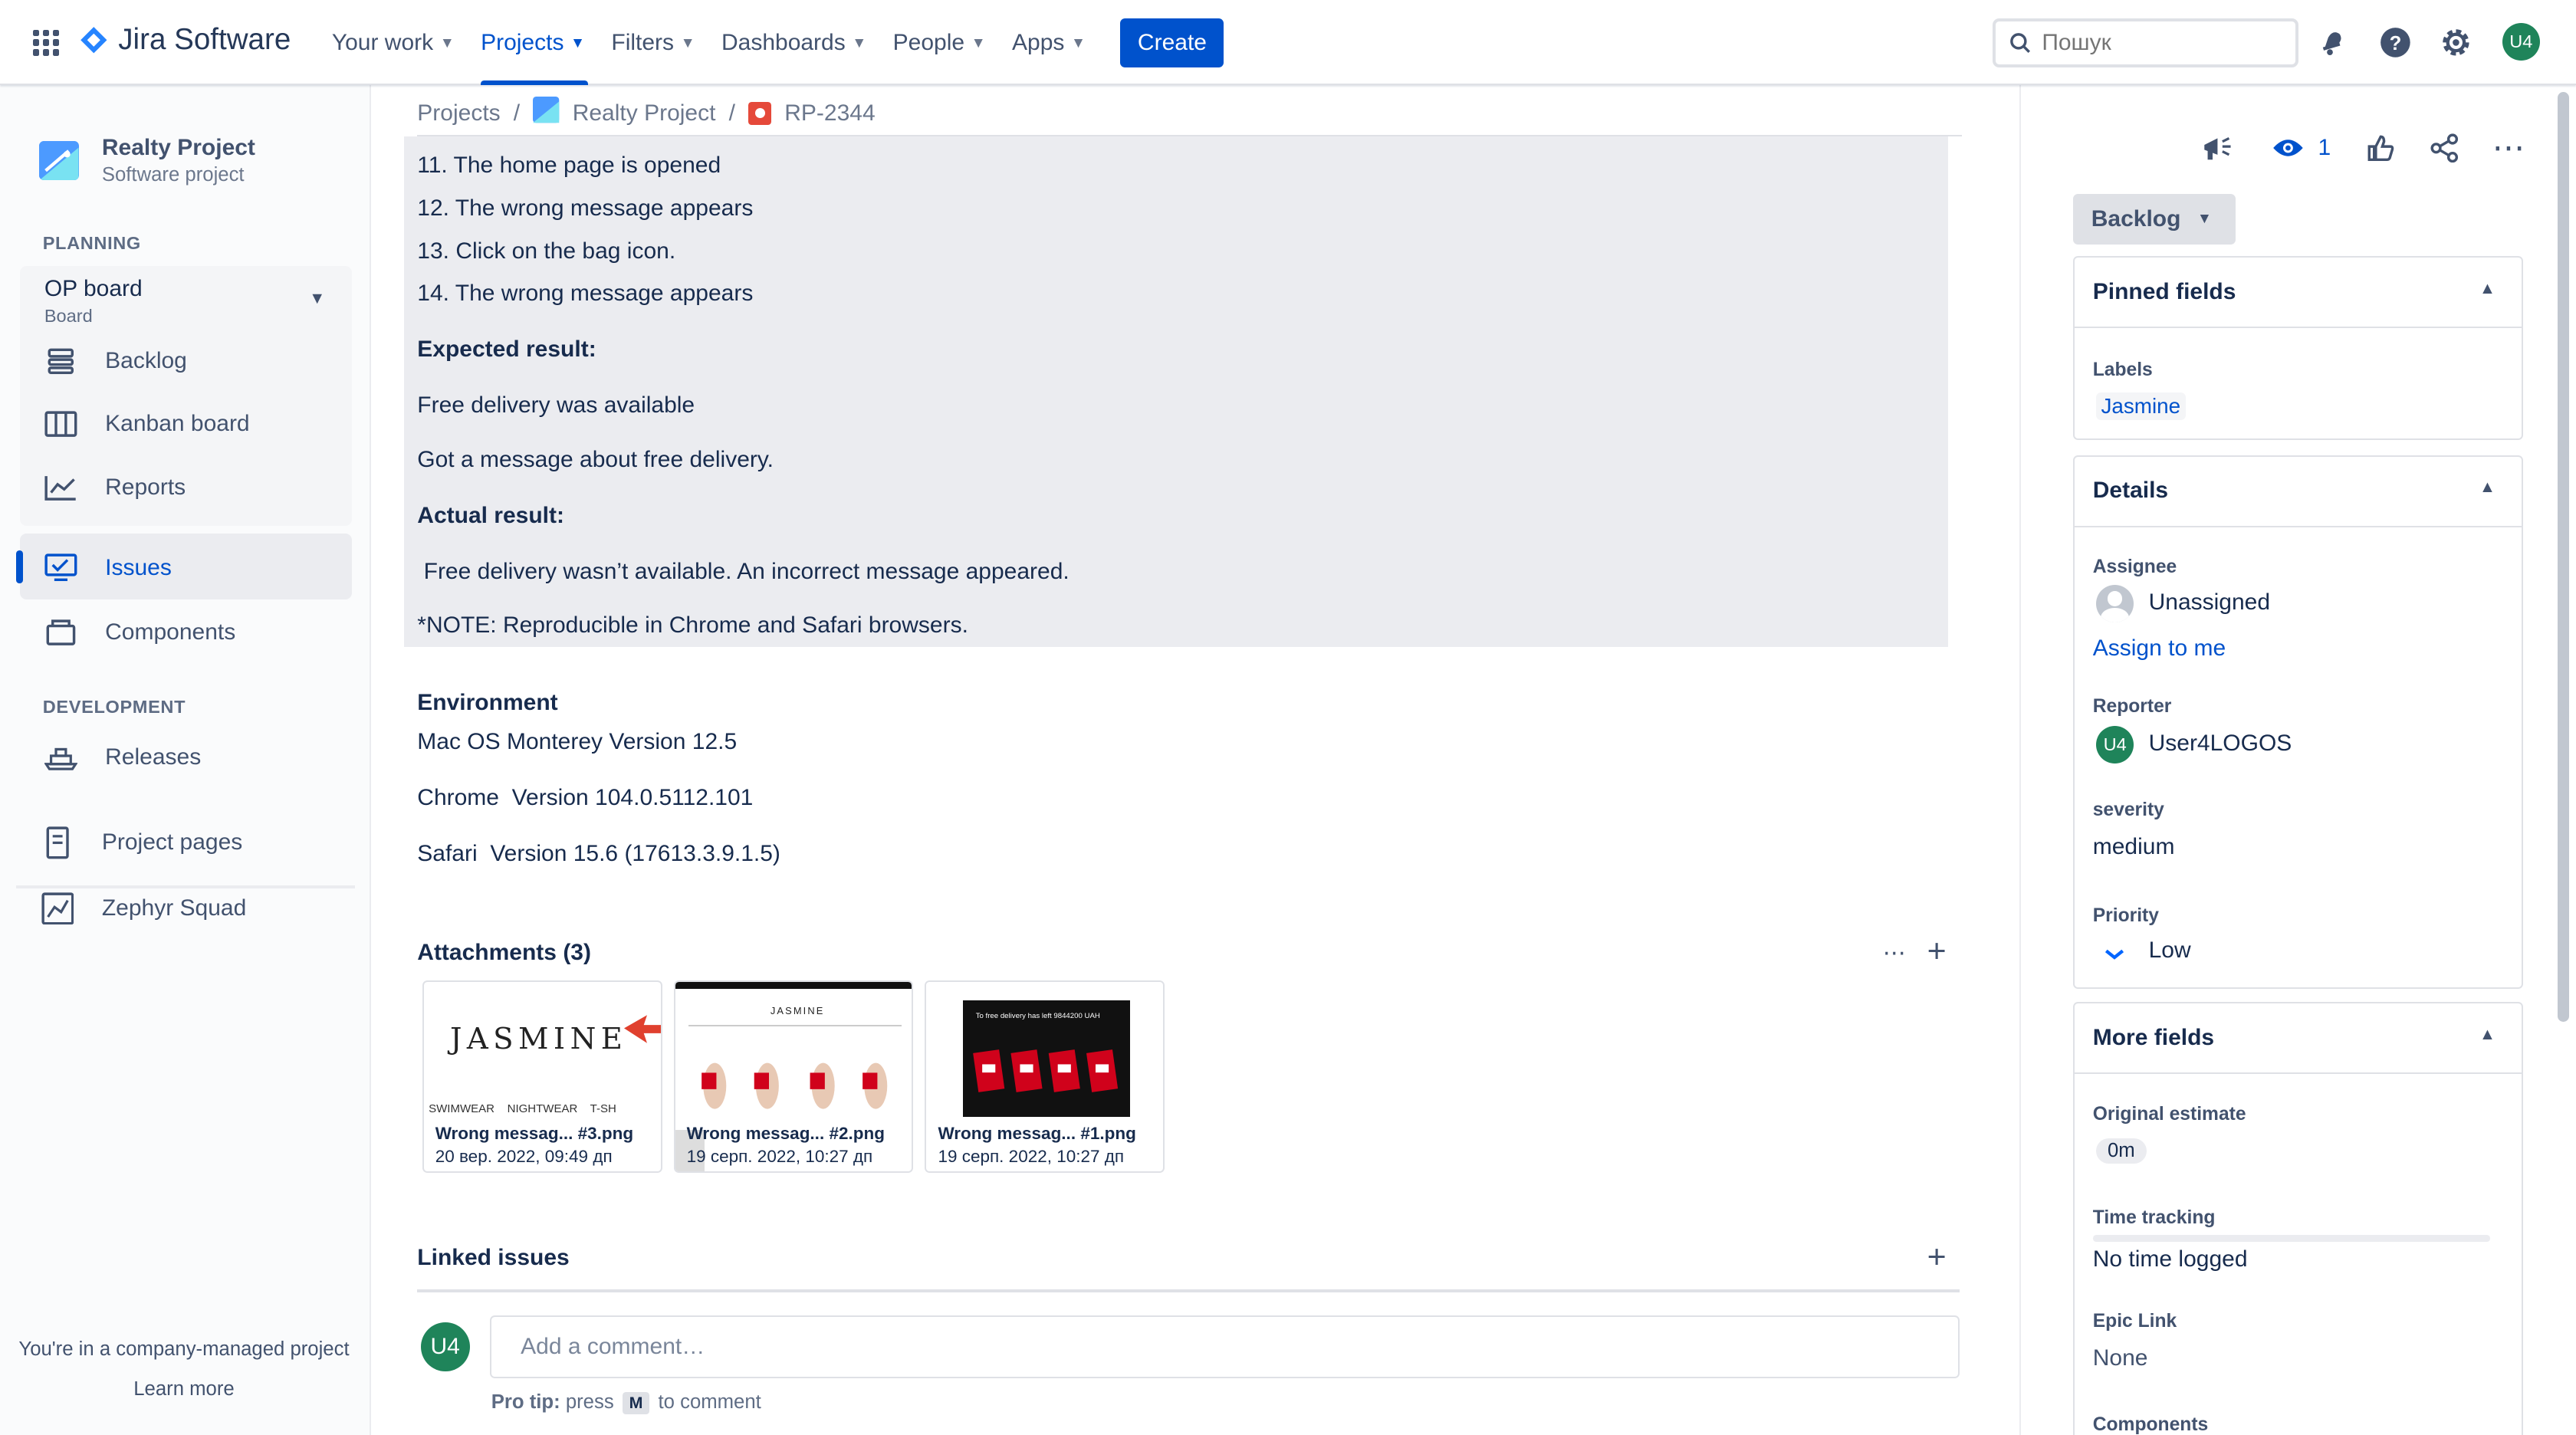 The width and height of the screenshot is (2576, 1435). I want to click on breadcrumb-project: Realty Project, so click(645, 113).